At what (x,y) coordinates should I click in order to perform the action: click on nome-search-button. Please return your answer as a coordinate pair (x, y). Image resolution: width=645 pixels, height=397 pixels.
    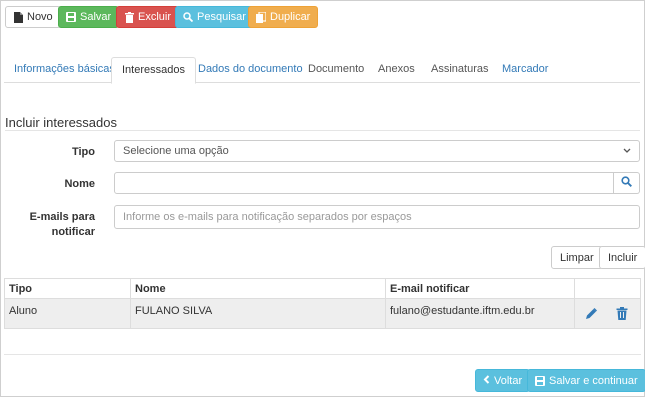
    Looking at the image, I should click on (627, 183).